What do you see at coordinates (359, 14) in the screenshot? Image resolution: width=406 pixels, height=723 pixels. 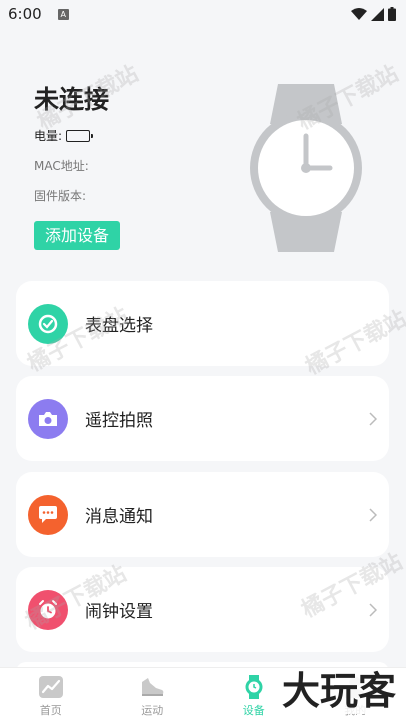 I see `wifi-icon` at bounding box center [359, 14].